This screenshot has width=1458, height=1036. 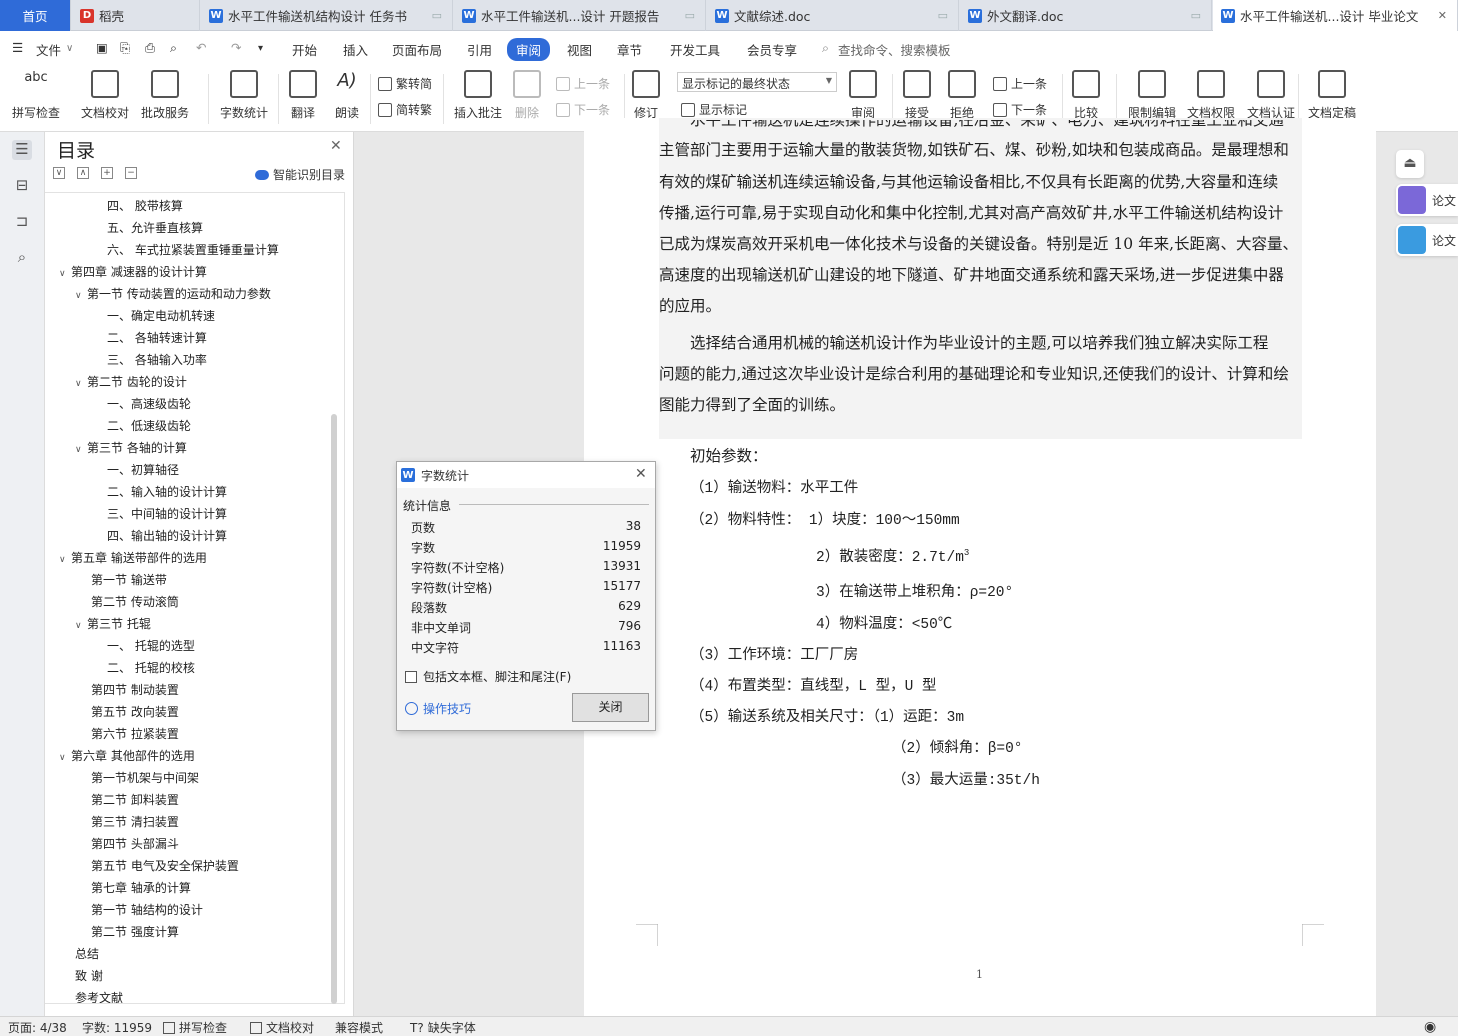 I want to click on toc-item: 四、输出轴的设计计算, so click(x=167, y=535).